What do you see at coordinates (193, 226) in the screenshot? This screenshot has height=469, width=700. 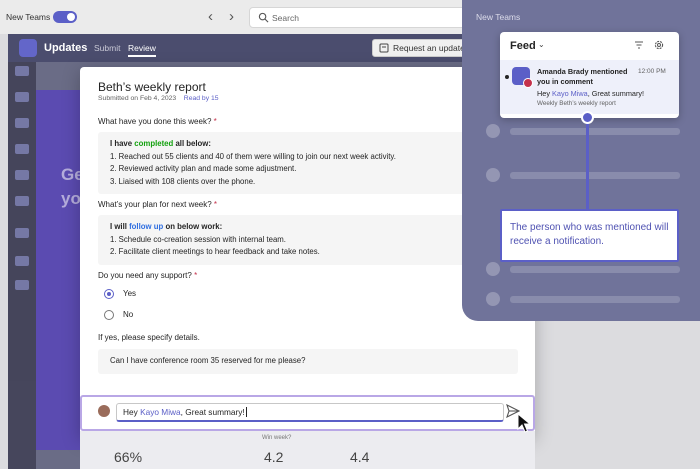 I see `answer-intro-post: on below work:` at bounding box center [193, 226].